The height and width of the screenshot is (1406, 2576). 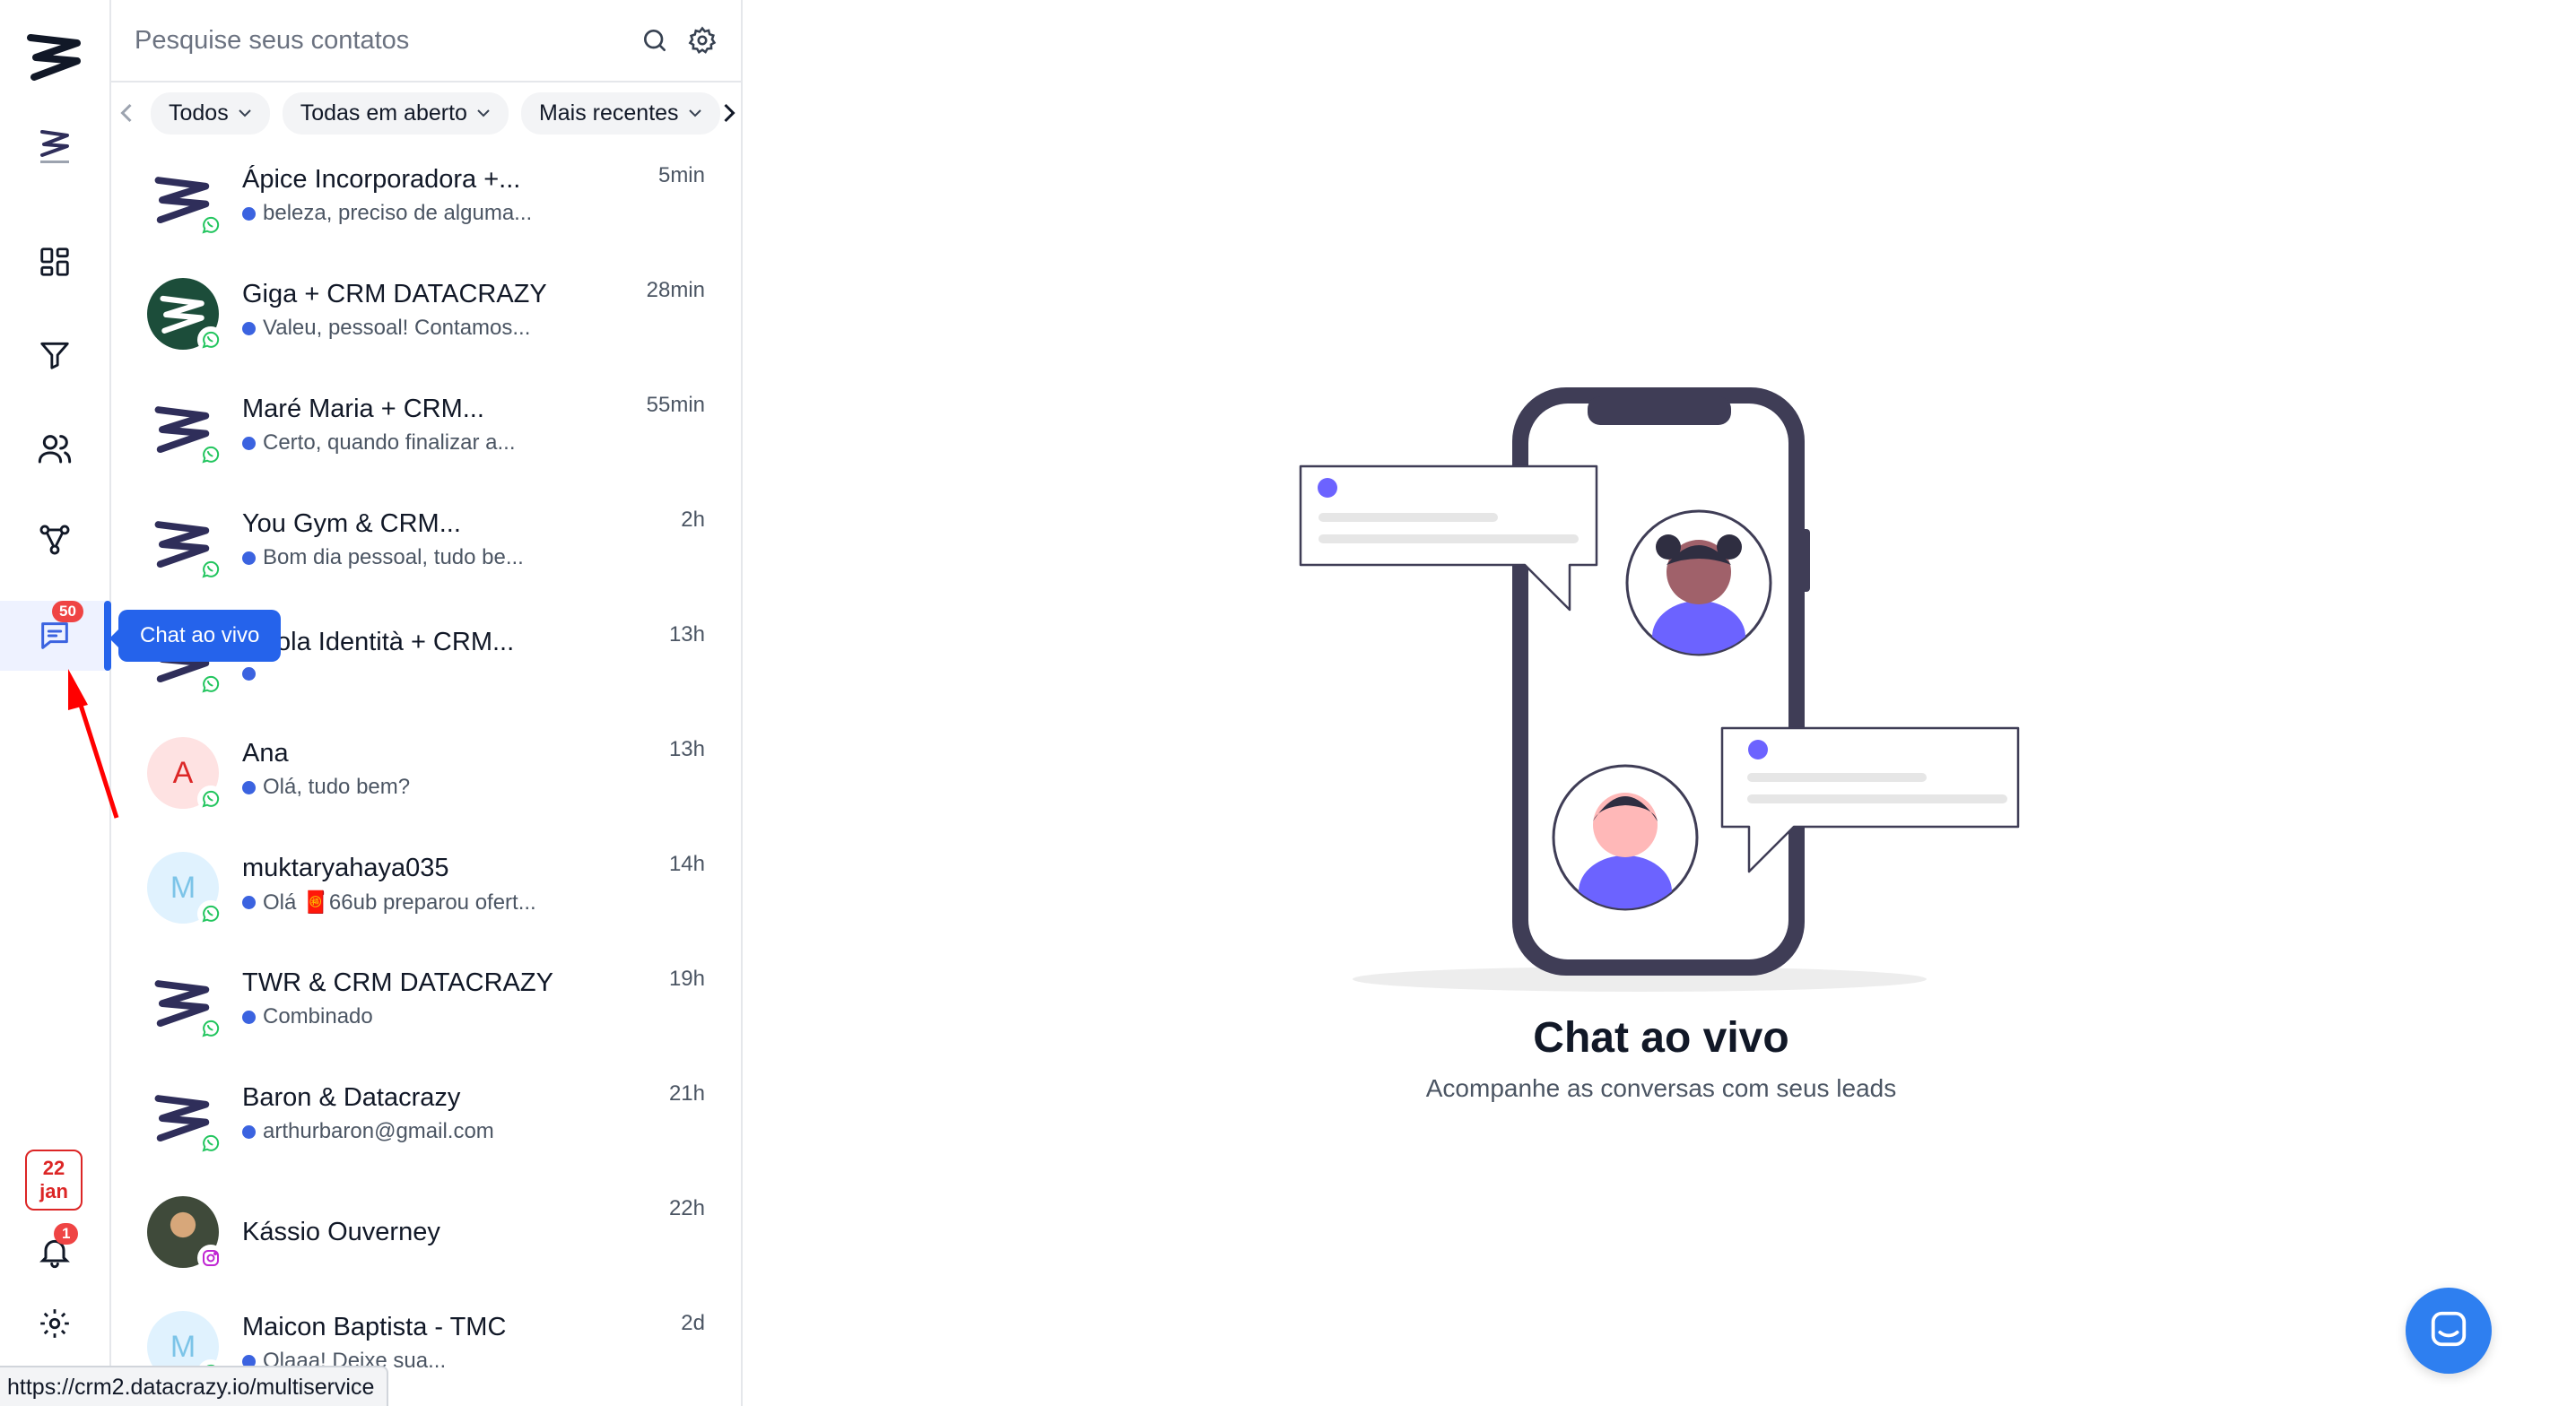 I want to click on contact-time: 14h, so click(x=686, y=864).